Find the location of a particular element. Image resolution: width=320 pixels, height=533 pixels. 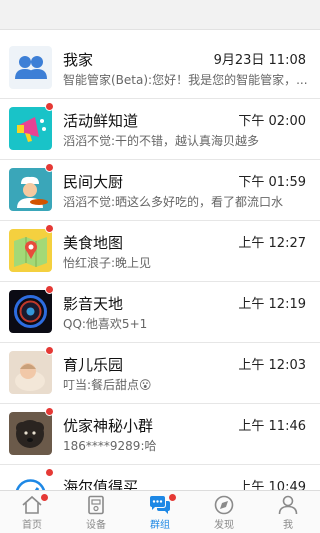

tab-discover: 发现 is located at coordinates (224, 512).